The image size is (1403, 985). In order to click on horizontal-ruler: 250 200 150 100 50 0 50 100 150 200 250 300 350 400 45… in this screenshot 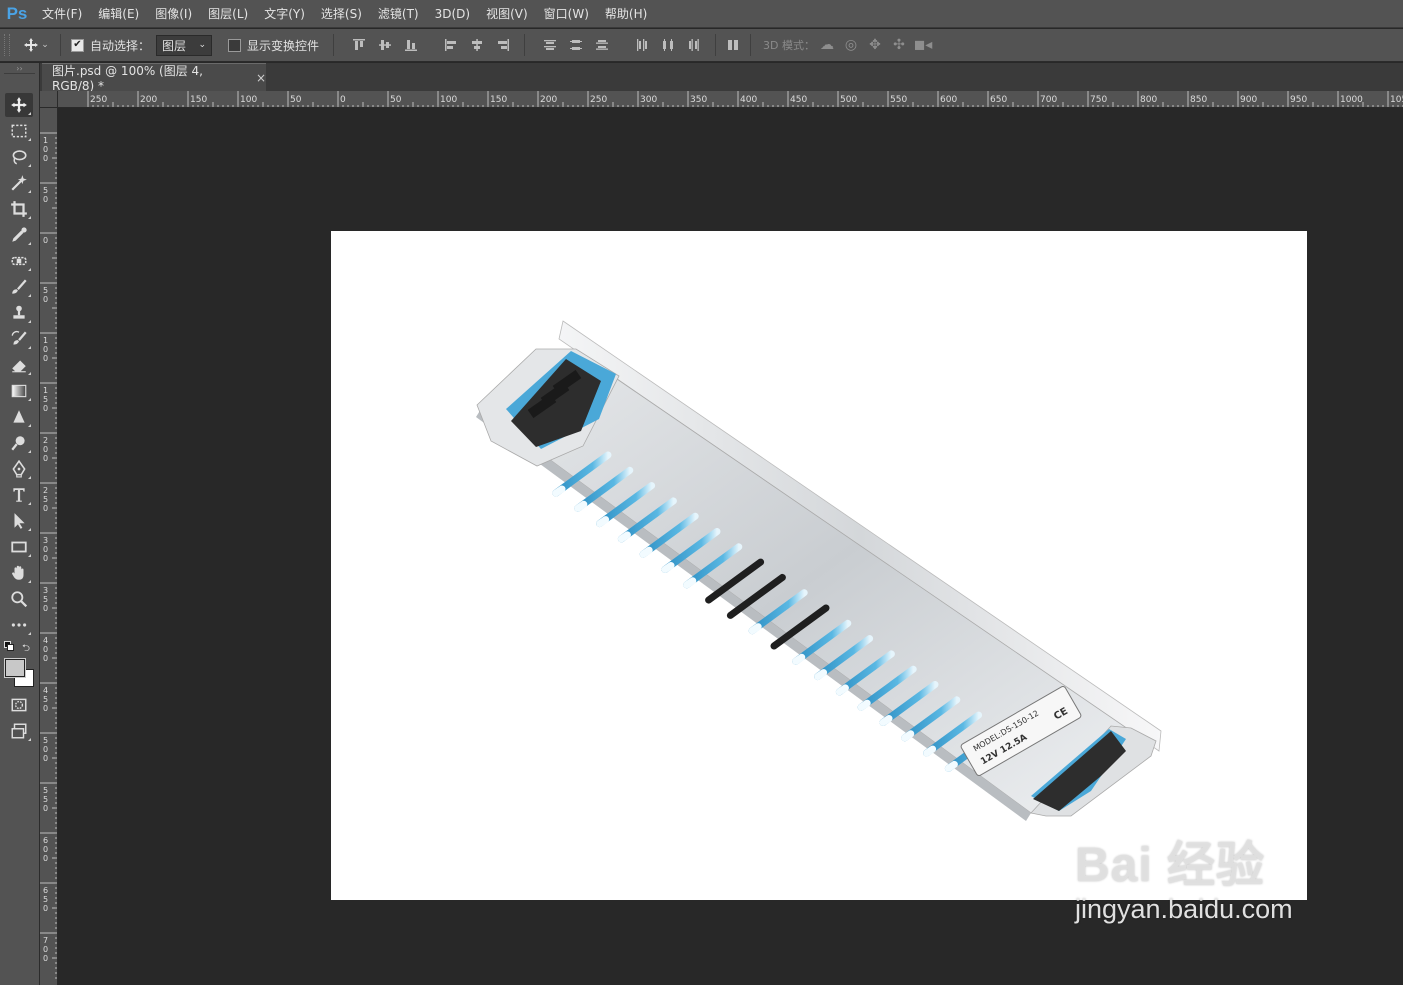, I will do `click(730, 99)`.